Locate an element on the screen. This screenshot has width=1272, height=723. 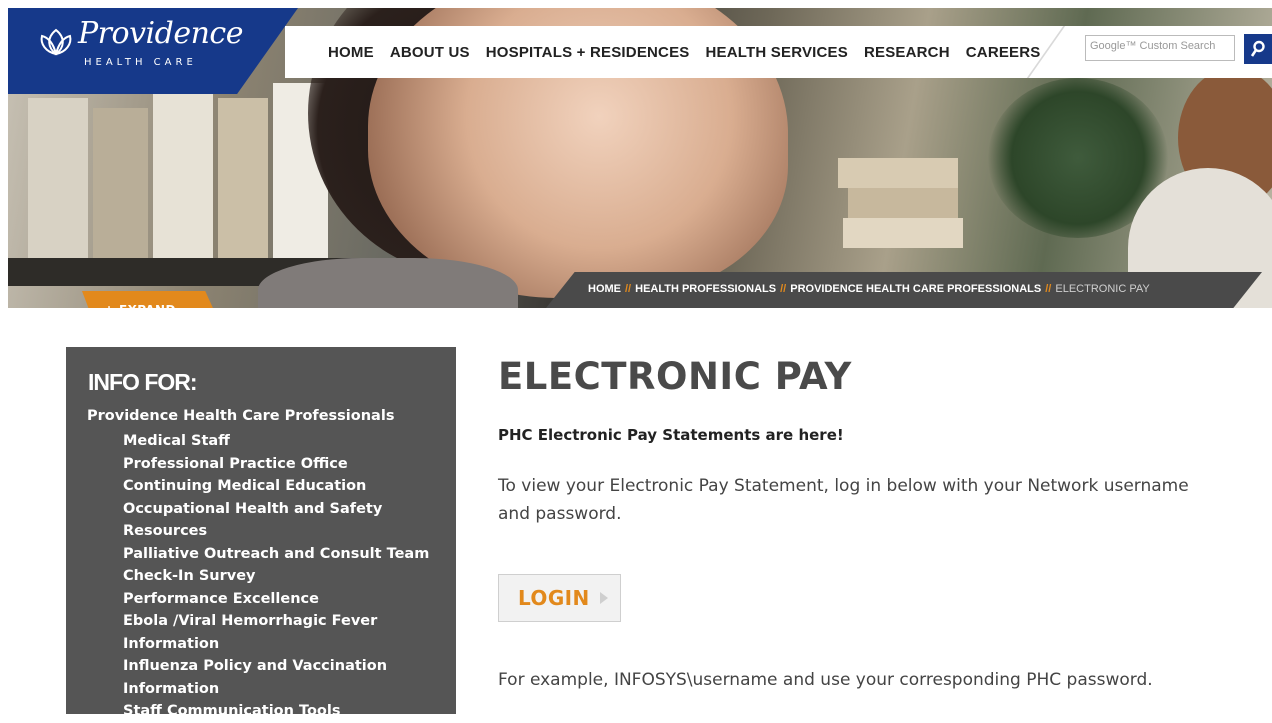
nav-health-services: HEALTH SERVICES is located at coordinates (777, 52).